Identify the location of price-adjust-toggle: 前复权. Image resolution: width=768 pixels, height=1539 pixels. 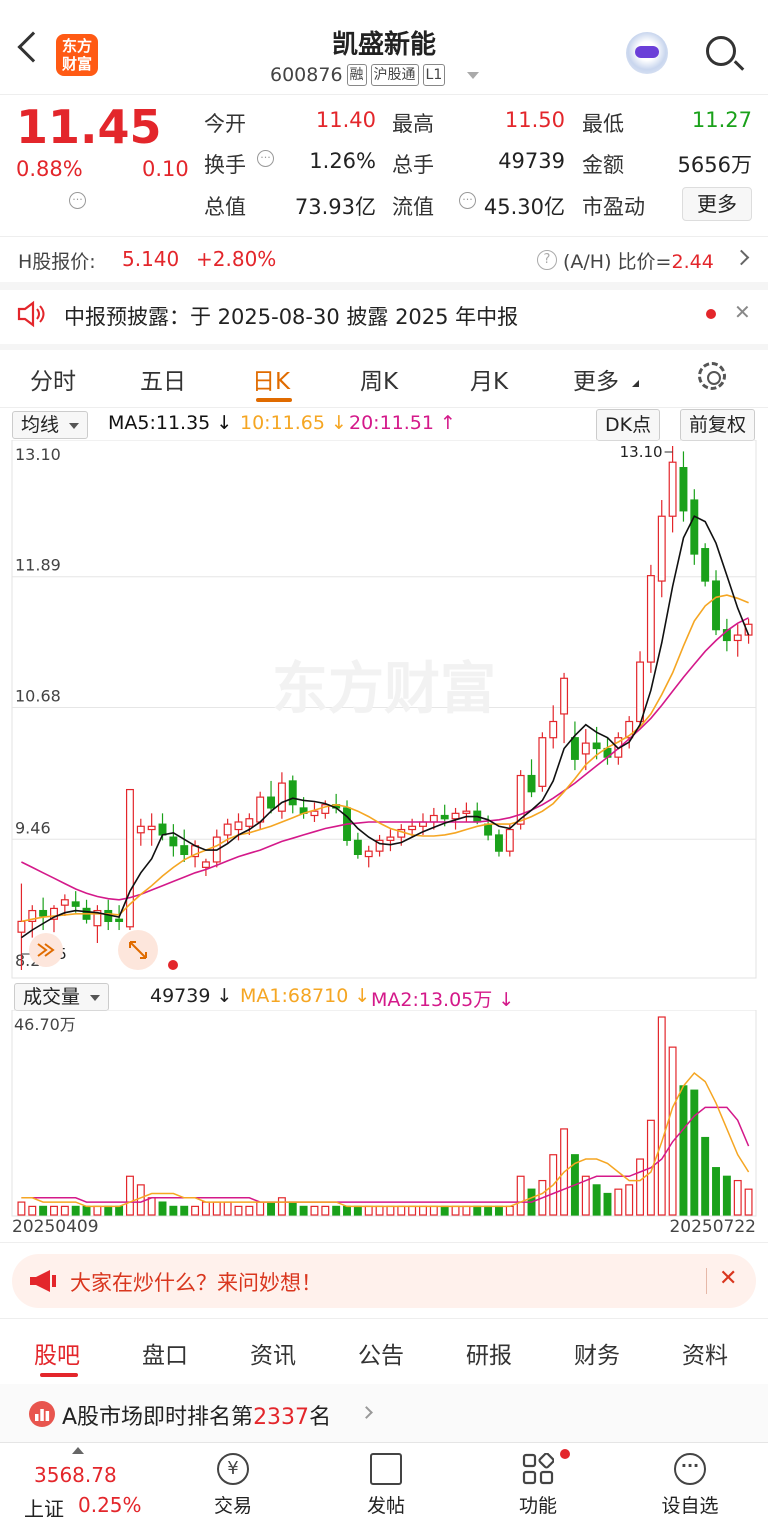
(718, 425).